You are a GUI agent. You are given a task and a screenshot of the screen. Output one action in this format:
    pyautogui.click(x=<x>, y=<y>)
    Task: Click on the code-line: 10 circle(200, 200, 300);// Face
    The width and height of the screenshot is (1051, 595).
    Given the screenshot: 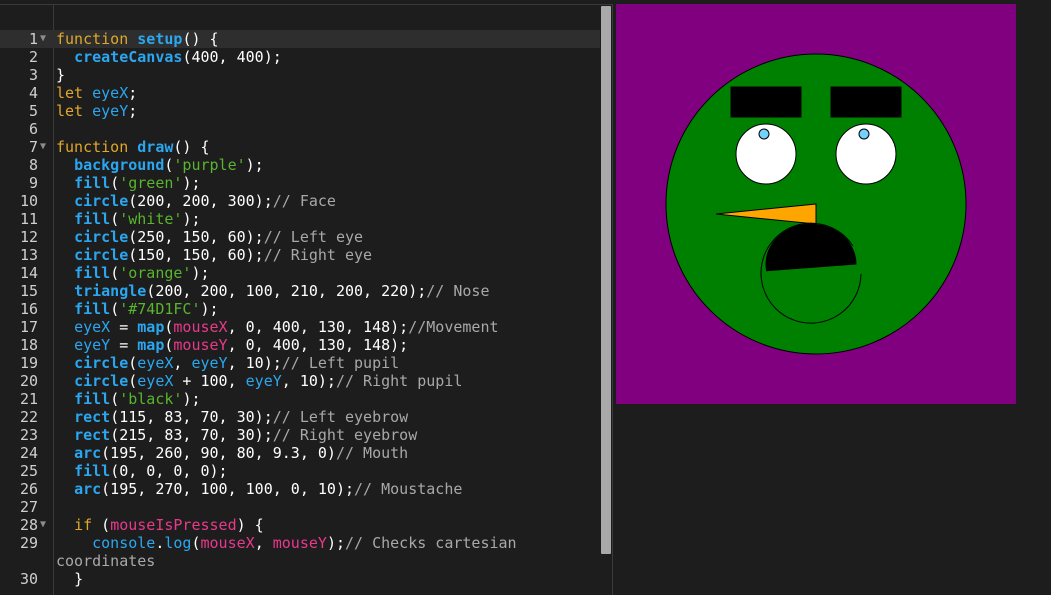 What is the action you would take?
    pyautogui.click(x=300, y=201)
    